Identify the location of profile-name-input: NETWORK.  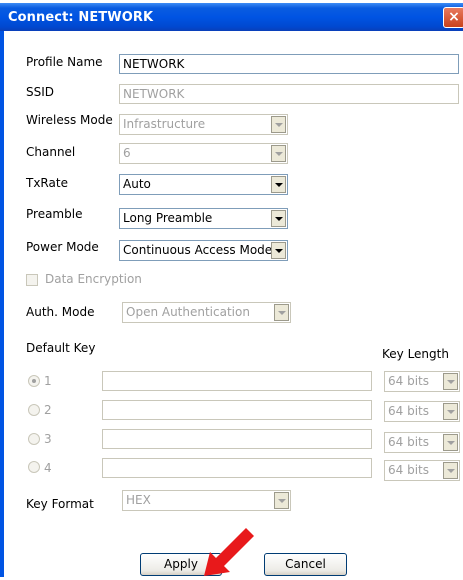
(289, 64).